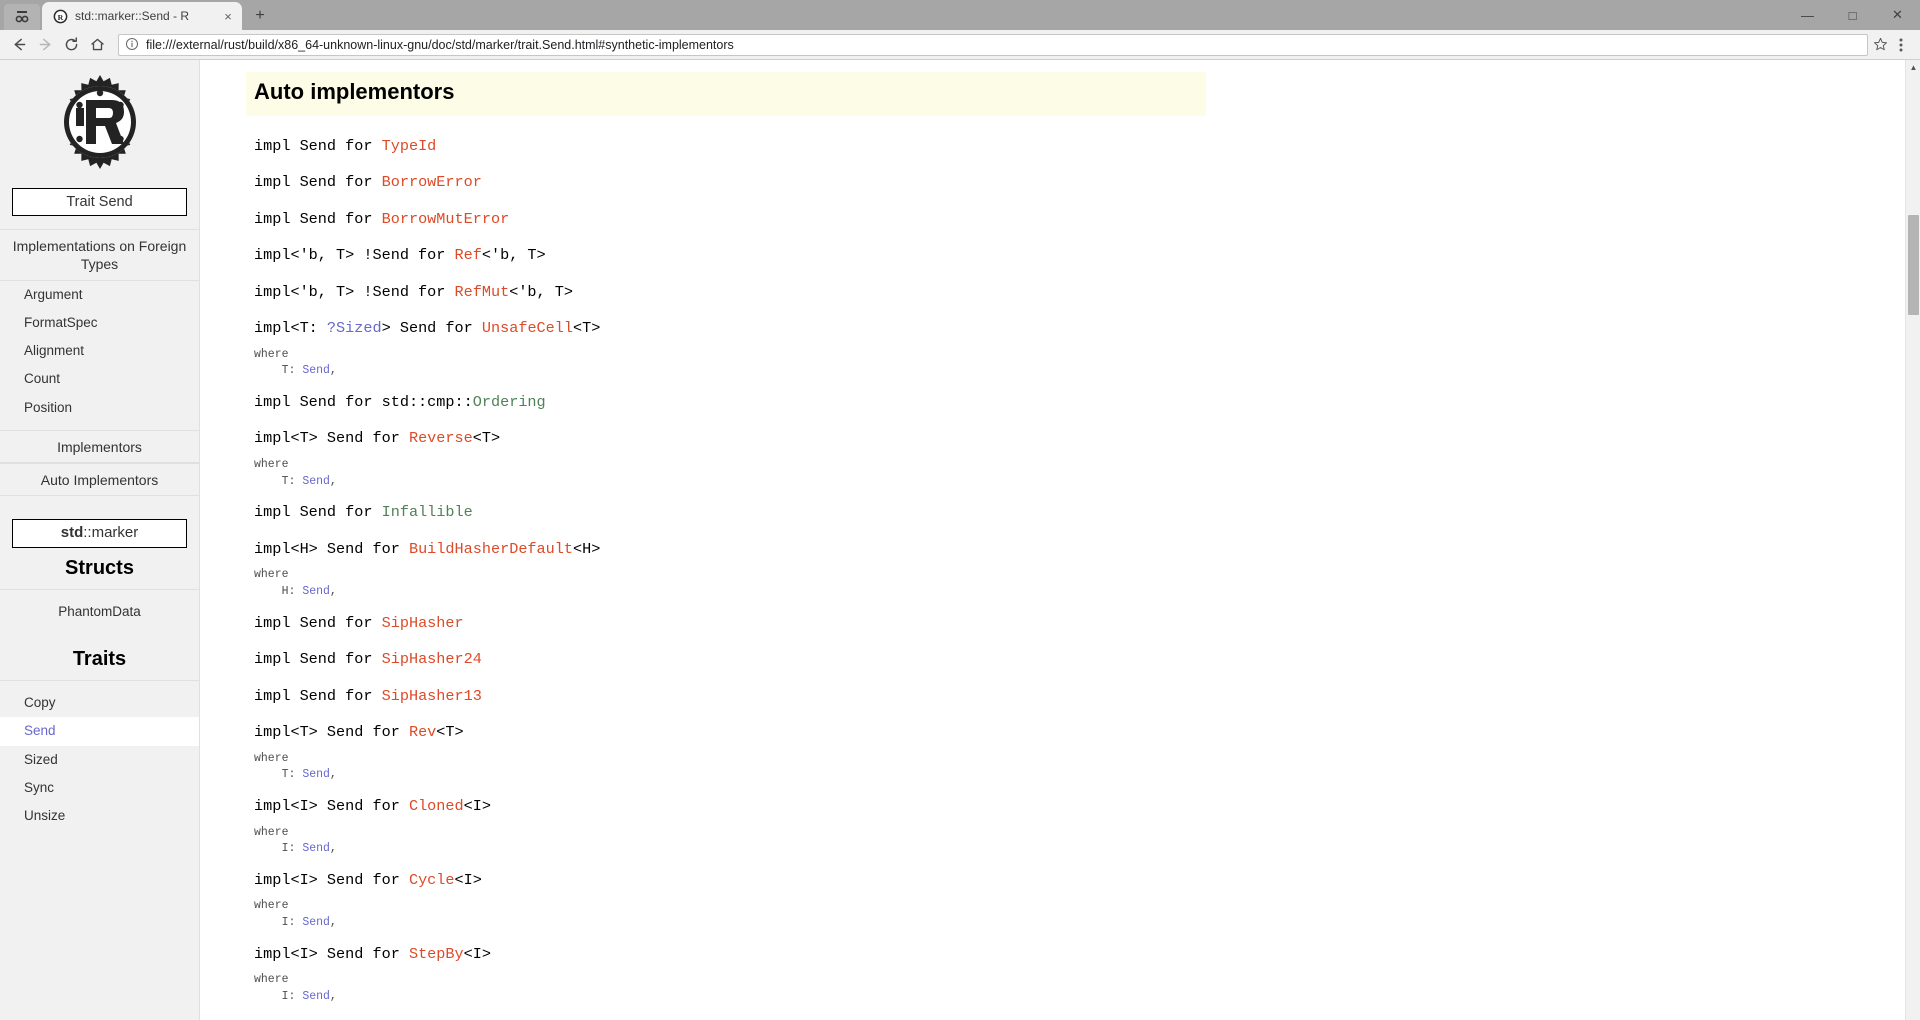 The height and width of the screenshot is (1020, 1920). Describe the element at coordinates (99, 408) in the screenshot. I see `sidebar-item-position: Position` at that location.